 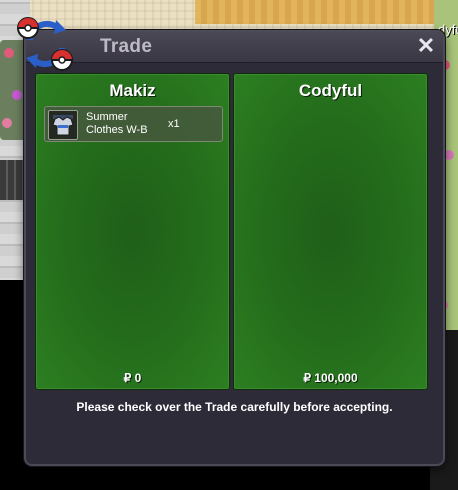 I want to click on clothes-icon, so click(x=63, y=125).